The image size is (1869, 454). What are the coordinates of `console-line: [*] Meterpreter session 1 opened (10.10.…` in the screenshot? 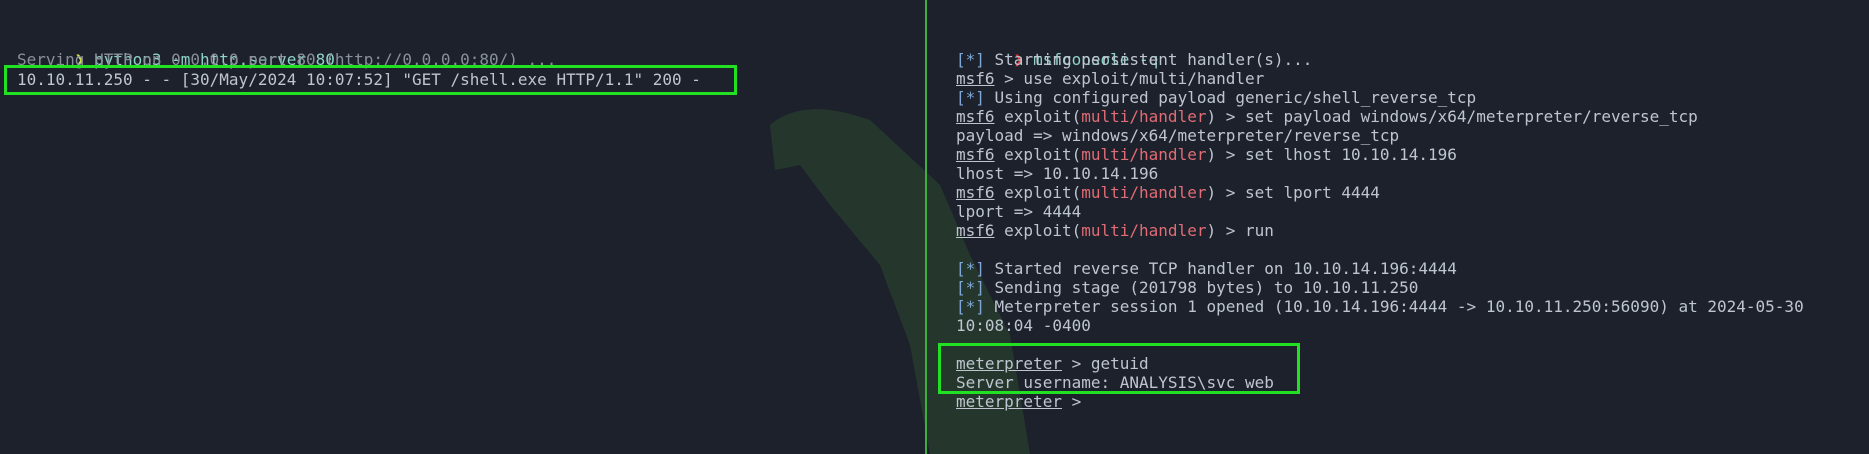 It's located at (1380, 306).